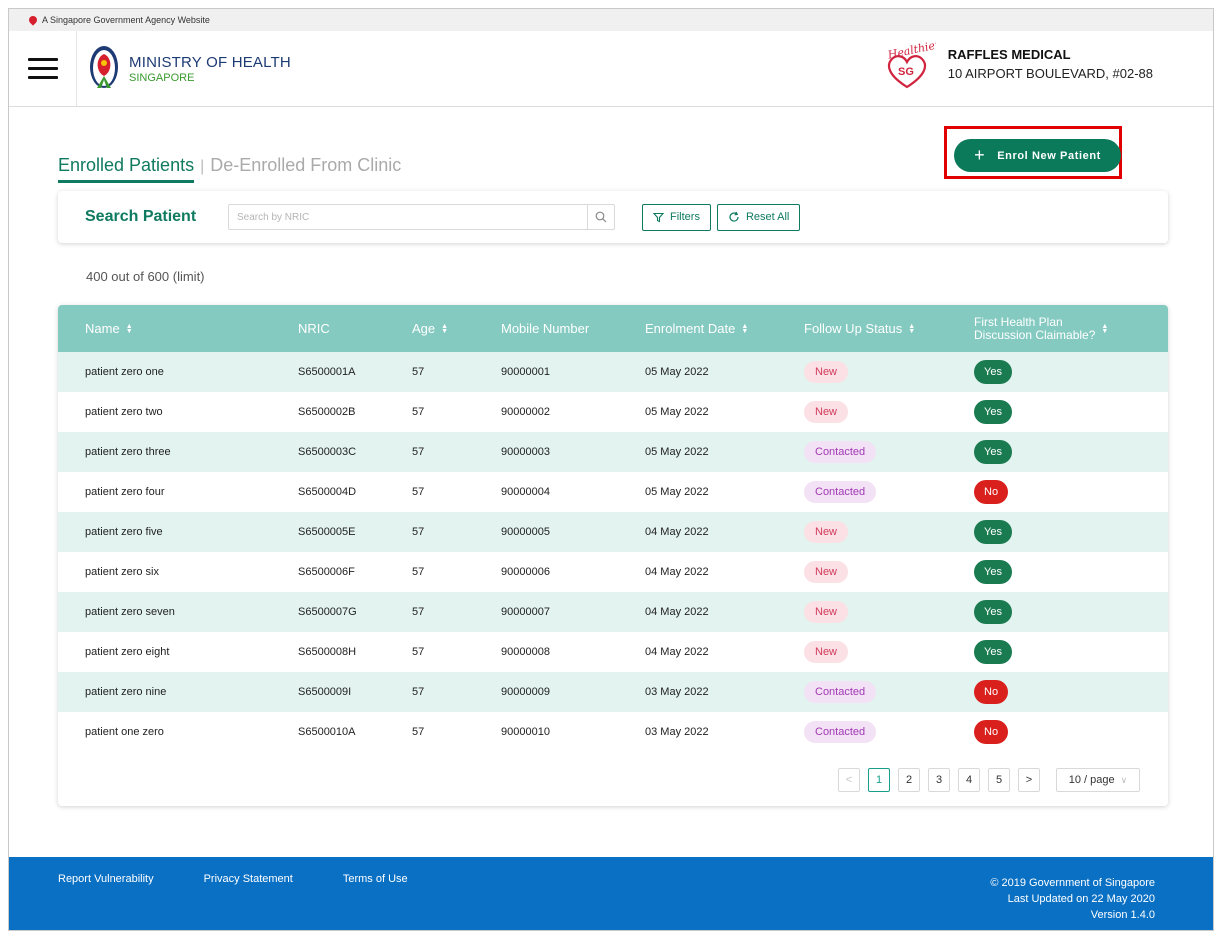 The width and height of the screenshot is (1216, 931). What do you see at coordinates (909, 780) in the screenshot?
I see `page-button-2: 2` at bounding box center [909, 780].